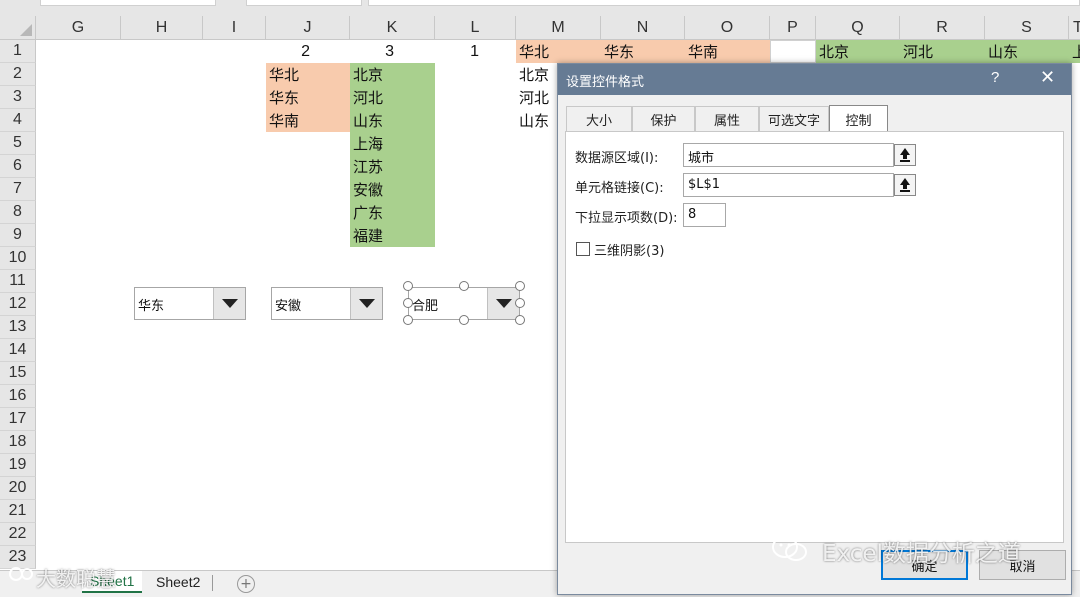  Describe the element at coordinates (18, 258) in the screenshot. I see `row-header-10: 10` at that location.